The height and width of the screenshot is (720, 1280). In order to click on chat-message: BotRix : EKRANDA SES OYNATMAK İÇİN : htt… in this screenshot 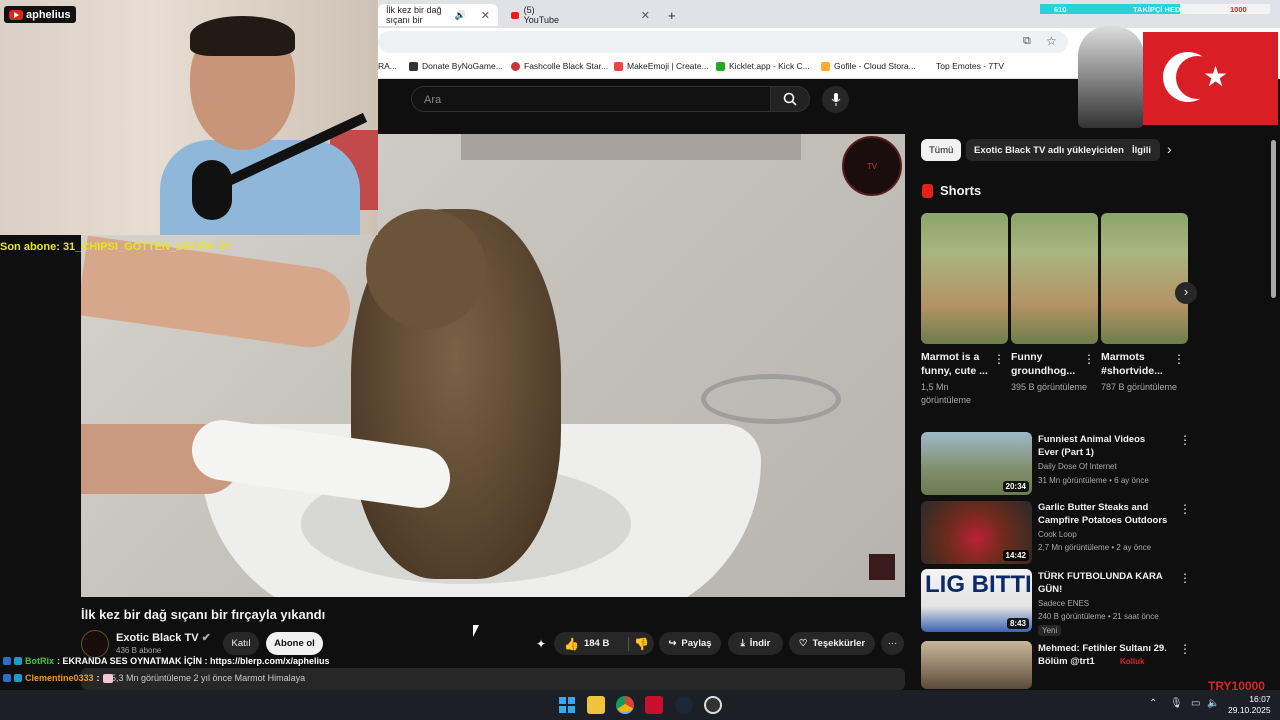, I will do `click(166, 661)`.